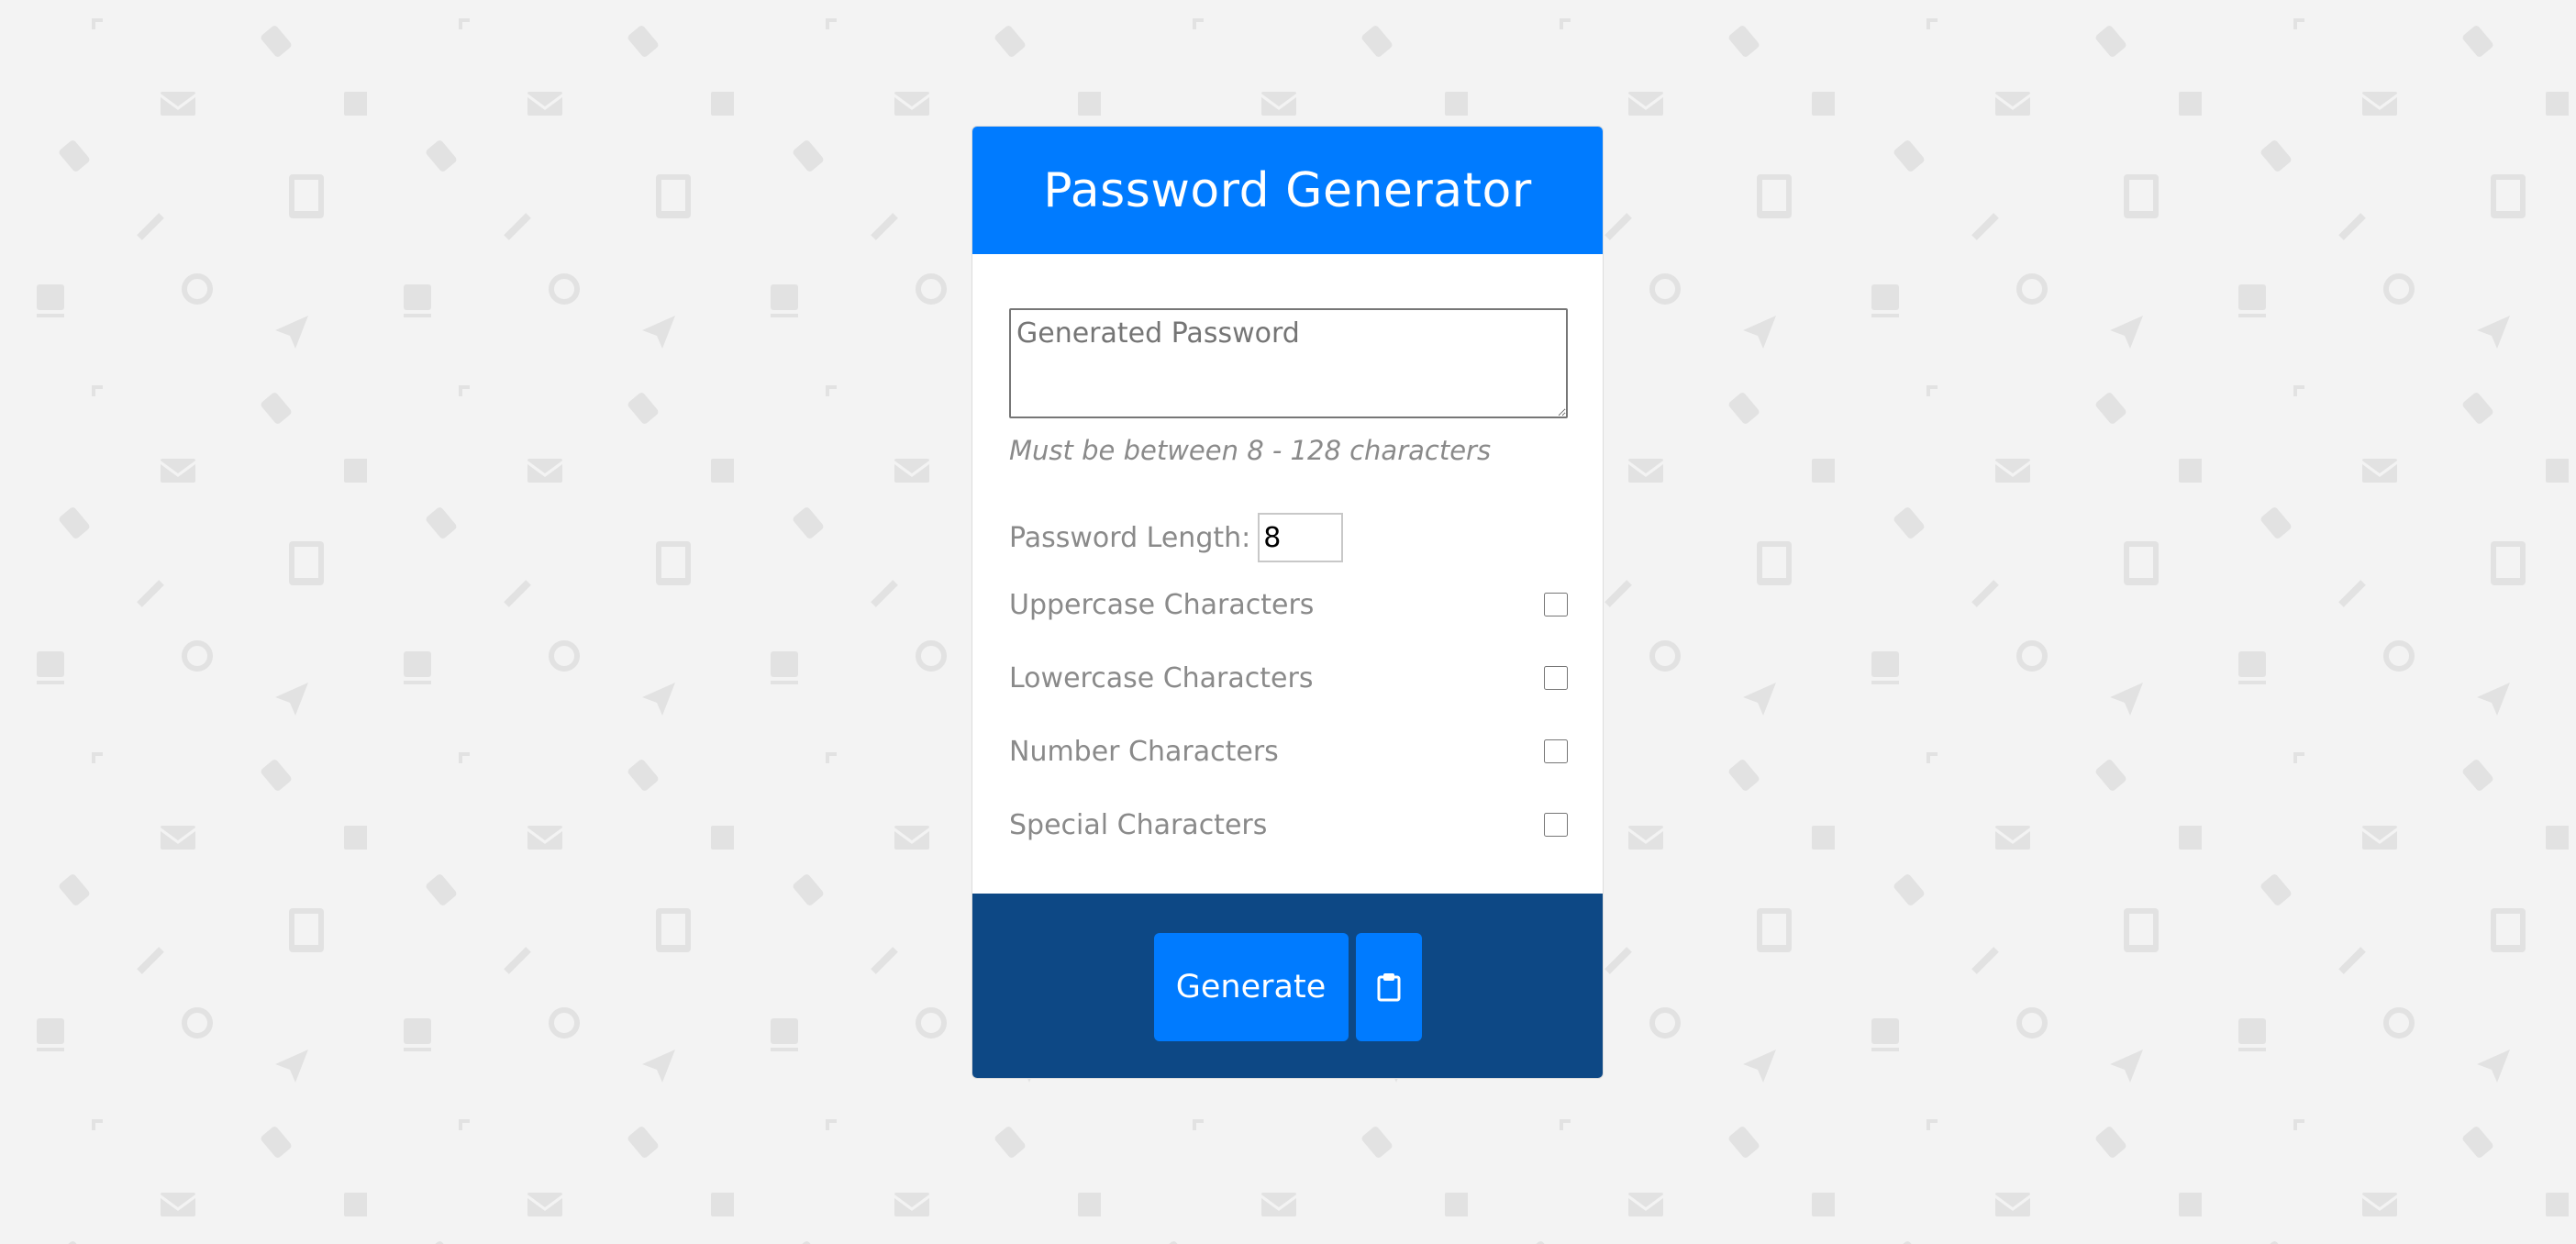 The image size is (2576, 1244). I want to click on password-length-row: Password Length:, so click(1176, 537).